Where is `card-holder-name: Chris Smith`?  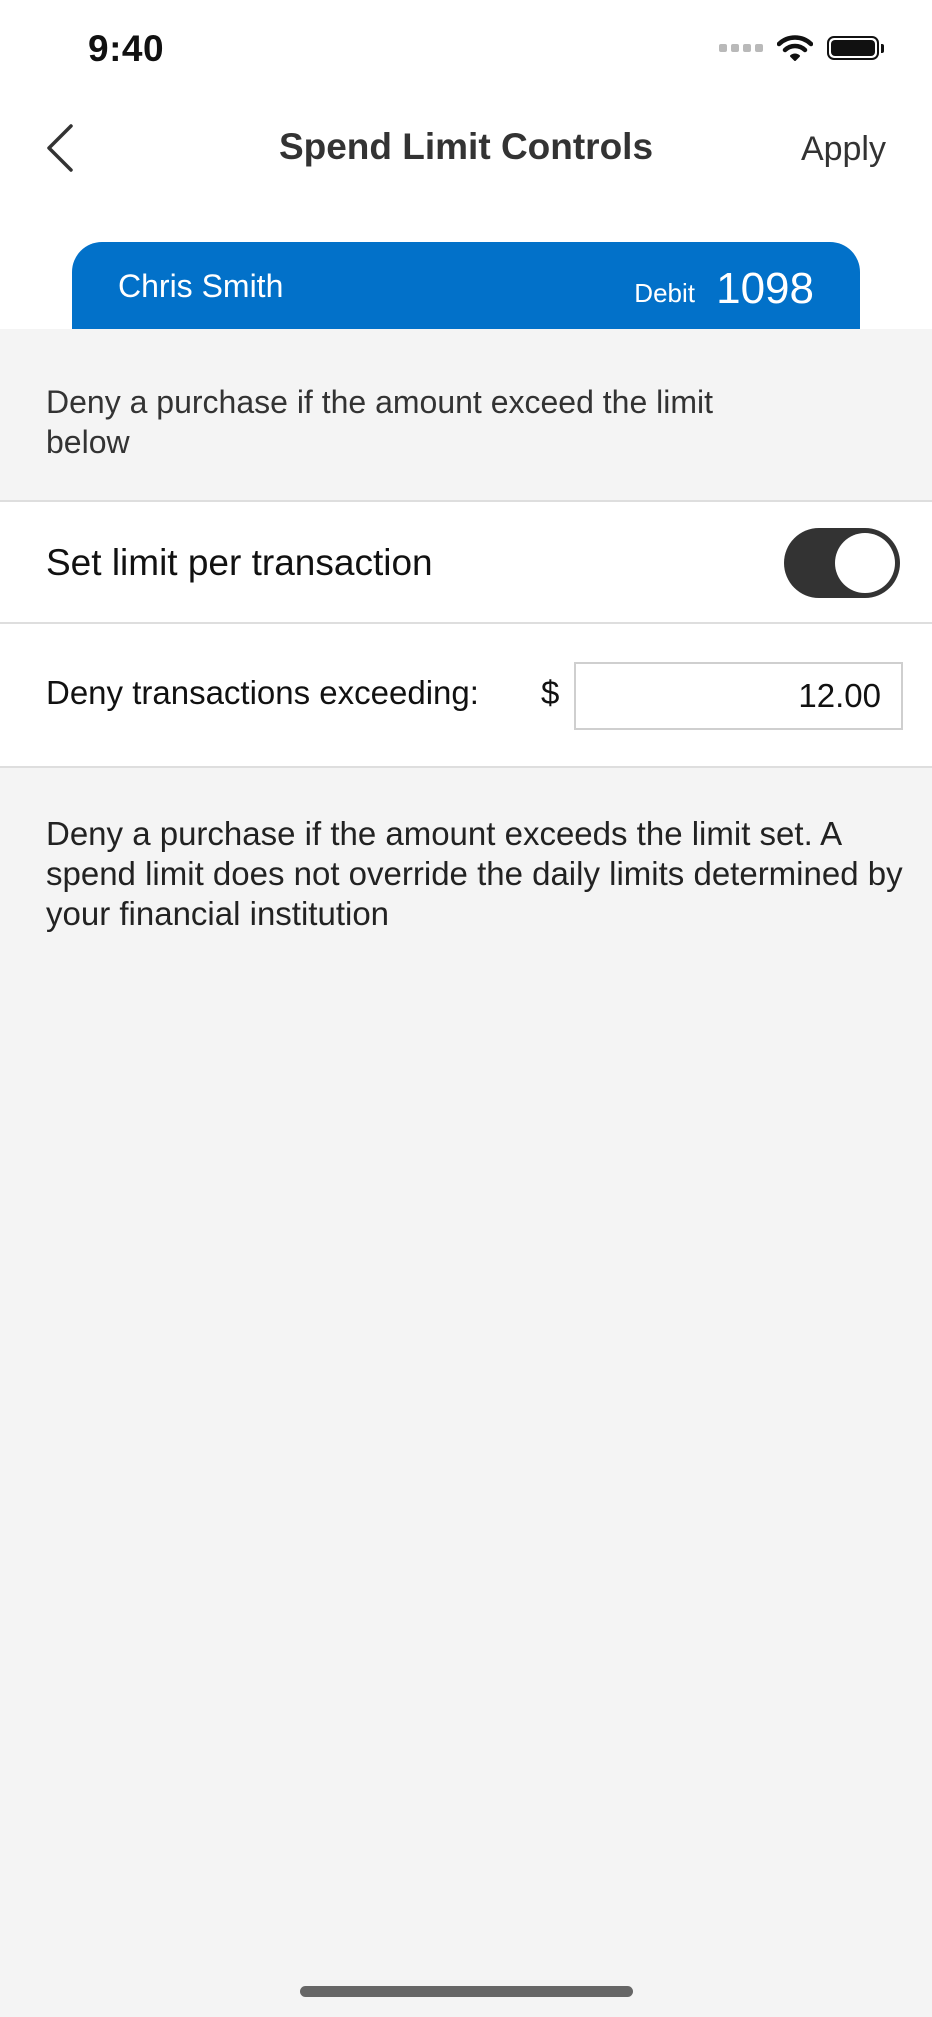 card-holder-name: Chris Smith is located at coordinates (201, 286).